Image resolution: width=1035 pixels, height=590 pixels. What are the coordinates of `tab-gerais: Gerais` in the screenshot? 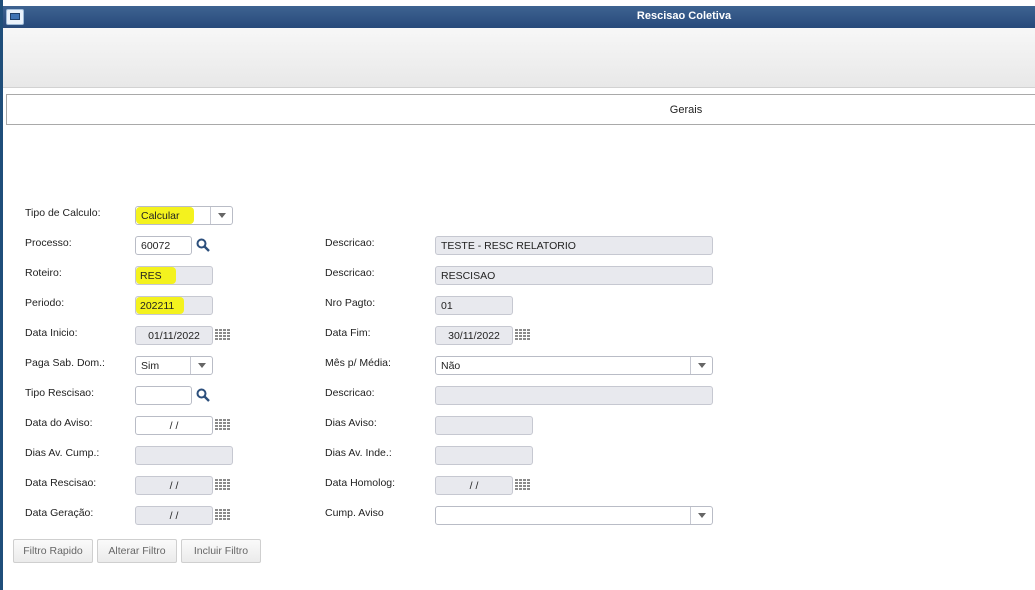 It's located at (521, 110).